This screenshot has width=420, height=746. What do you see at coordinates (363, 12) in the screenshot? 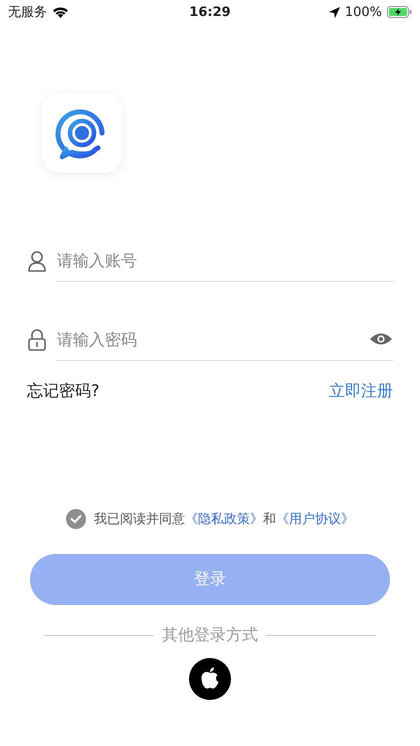
I see `battery-percent: 100%` at bounding box center [363, 12].